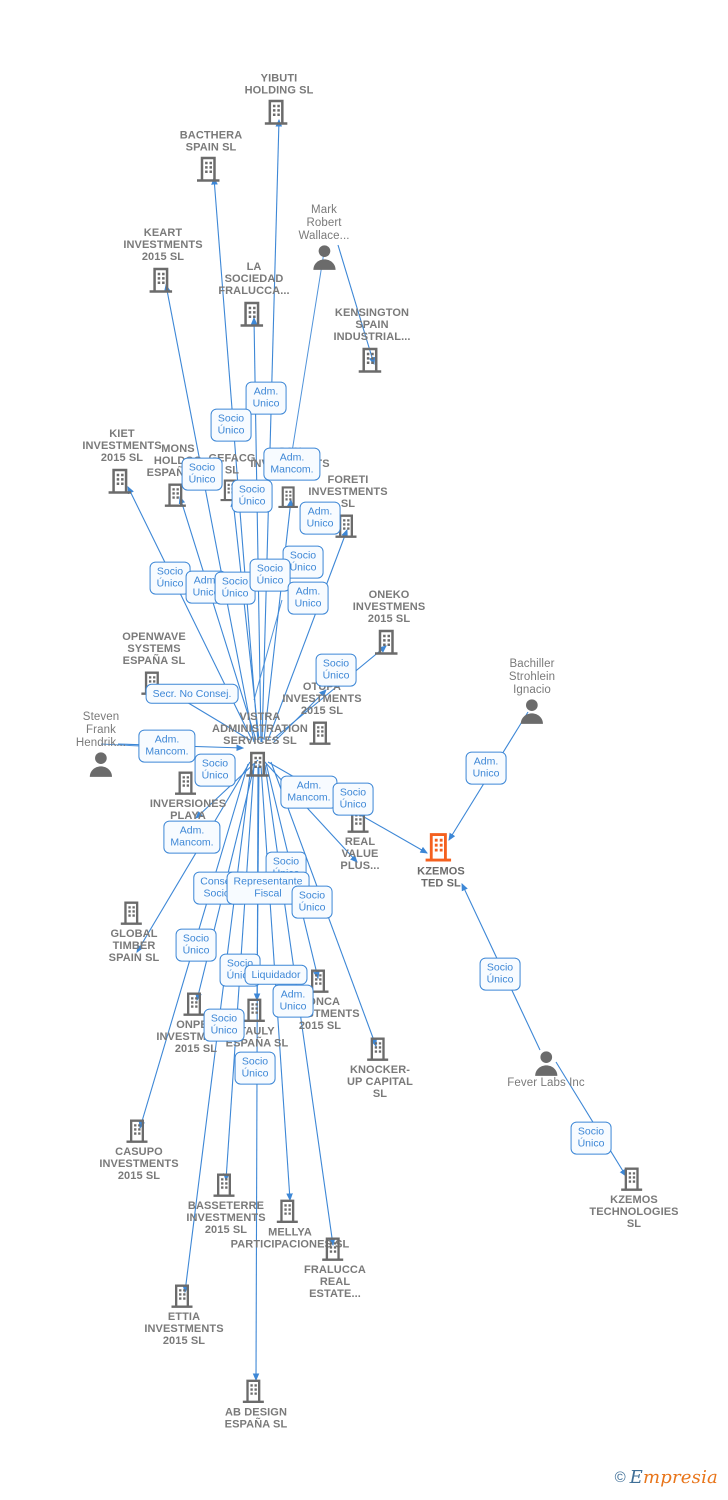 This screenshot has width=728, height=1500. What do you see at coordinates (546, 1083) in the screenshot?
I see `node-label: Fever Labs Inc` at bounding box center [546, 1083].